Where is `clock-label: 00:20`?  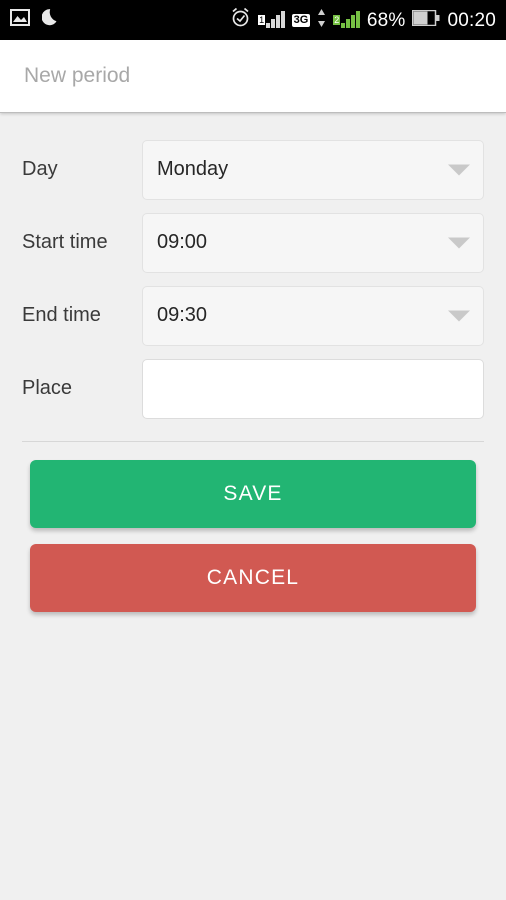 clock-label: 00:20 is located at coordinates (471, 20).